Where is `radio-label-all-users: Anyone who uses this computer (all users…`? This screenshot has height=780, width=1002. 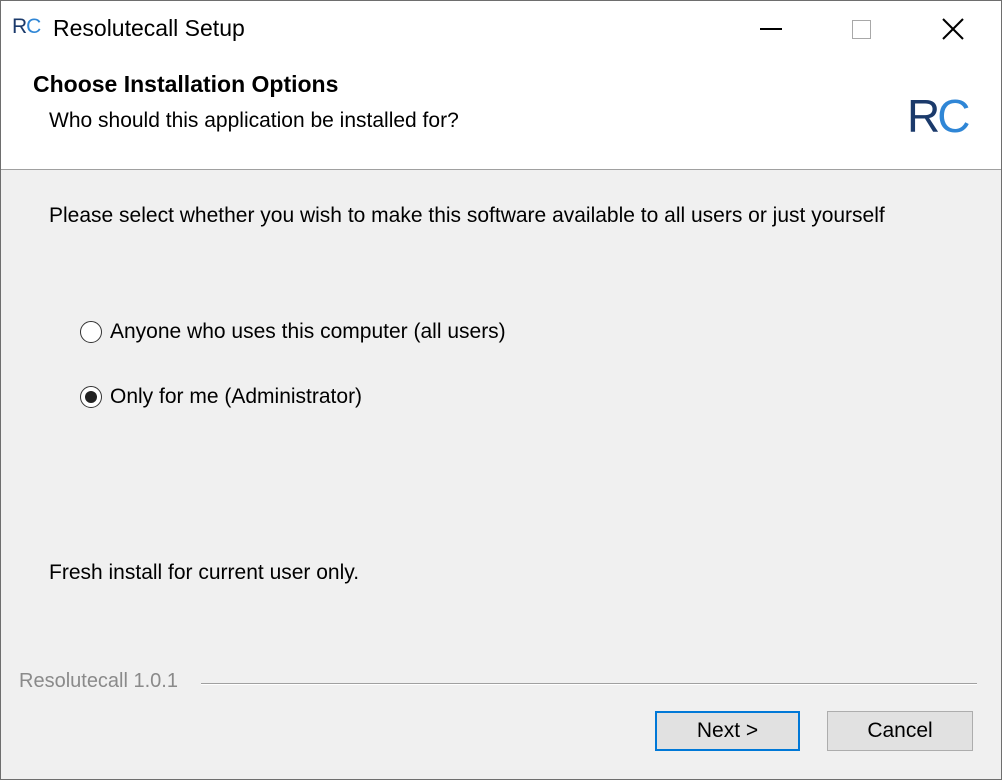
radio-label-all-users: Anyone who uses this computer (all users… is located at coordinates (308, 331).